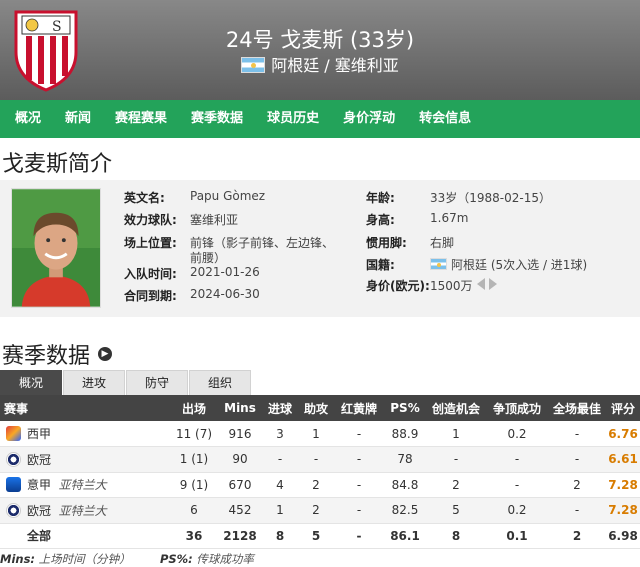 Image resolution: width=640 pixels, height=567 pixels. Describe the element at coordinates (517, 536) in the screenshot. I see `aerial-cell: 0.1` at that location.